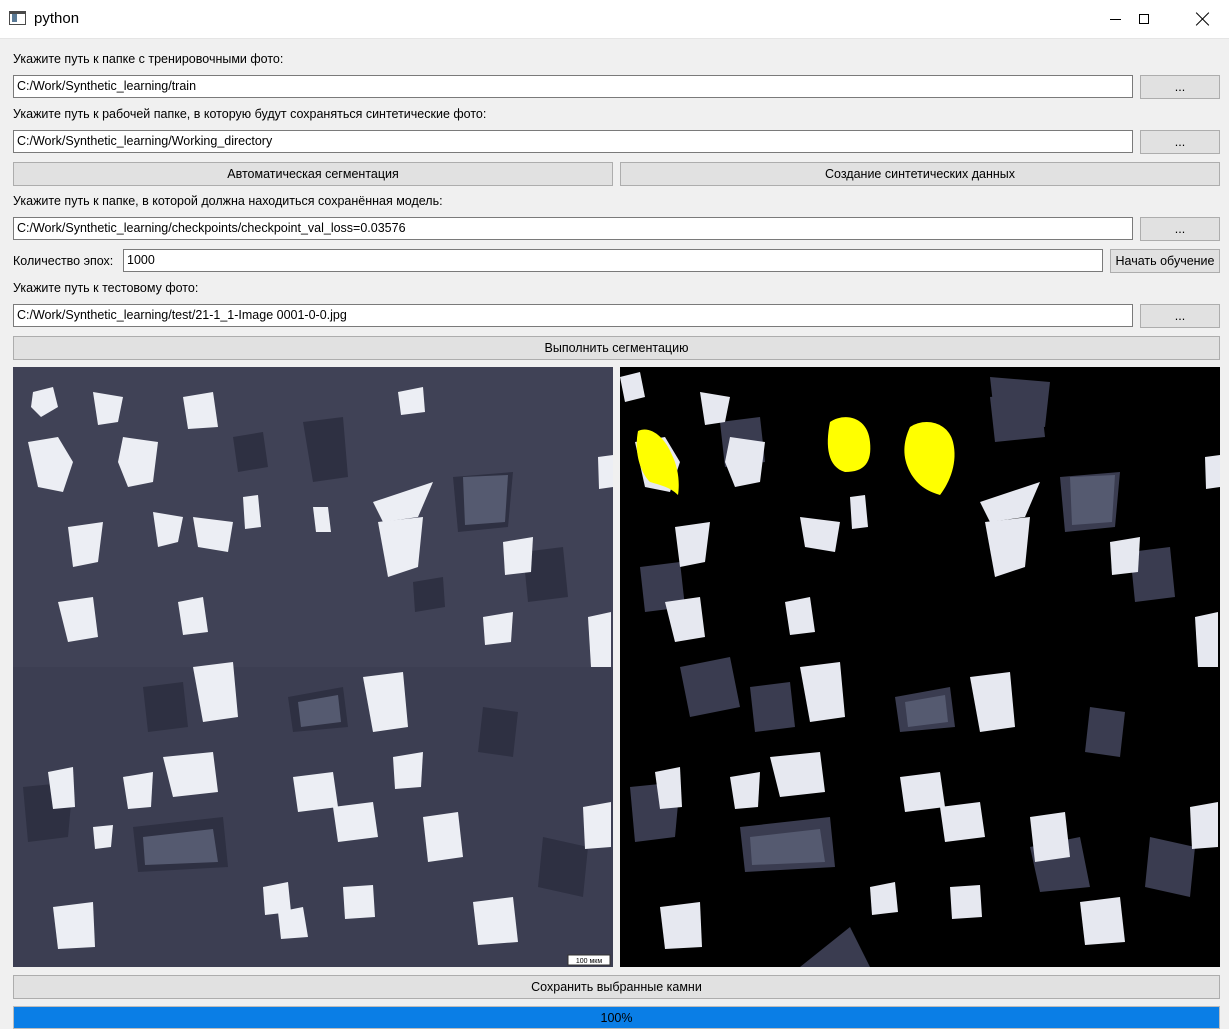  I want to click on train-folder-input: C:/Work/Synthetic_learning/train, so click(573, 86).